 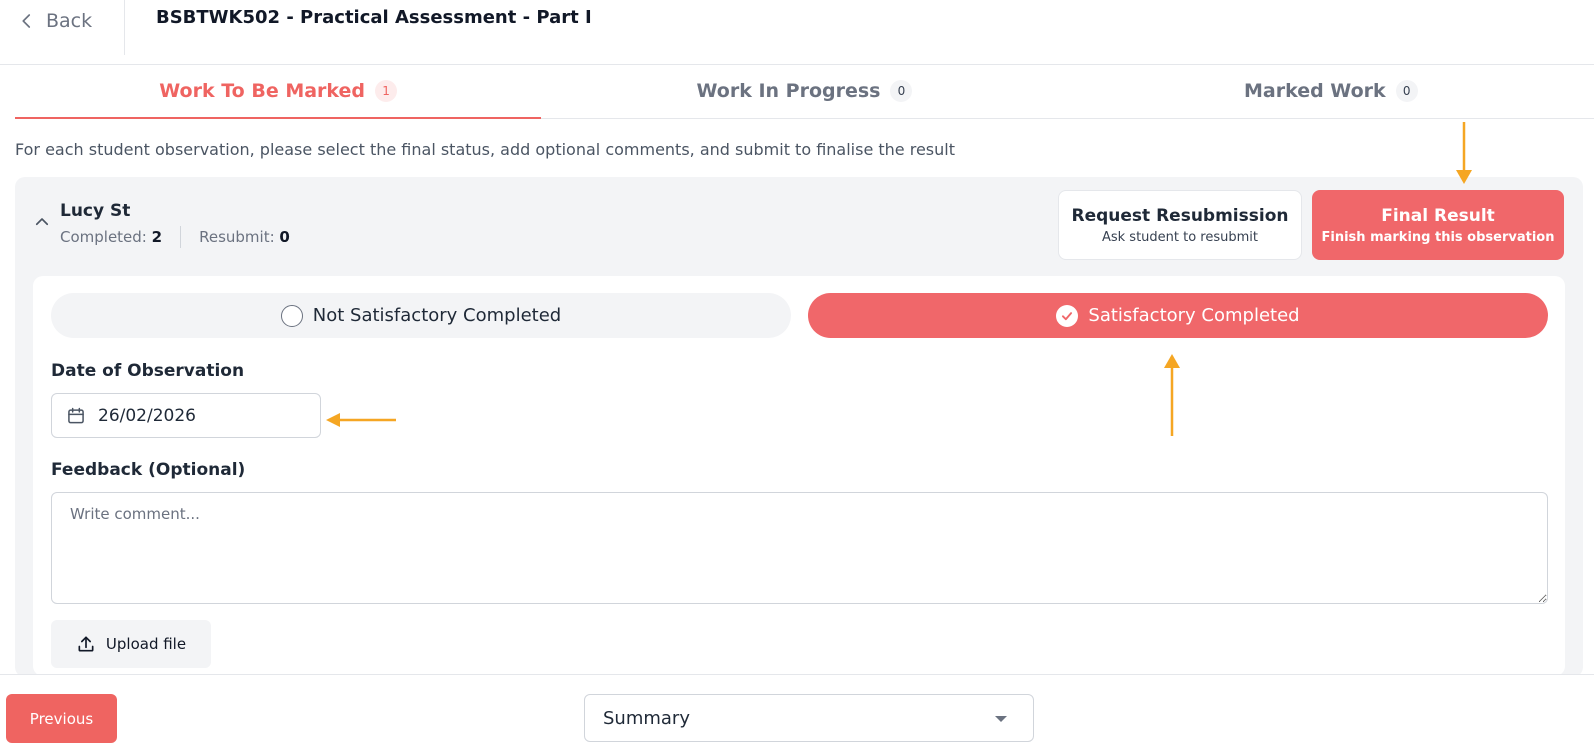 I want to click on tab-marked-work: Marked Work 0, so click(x=1331, y=92).